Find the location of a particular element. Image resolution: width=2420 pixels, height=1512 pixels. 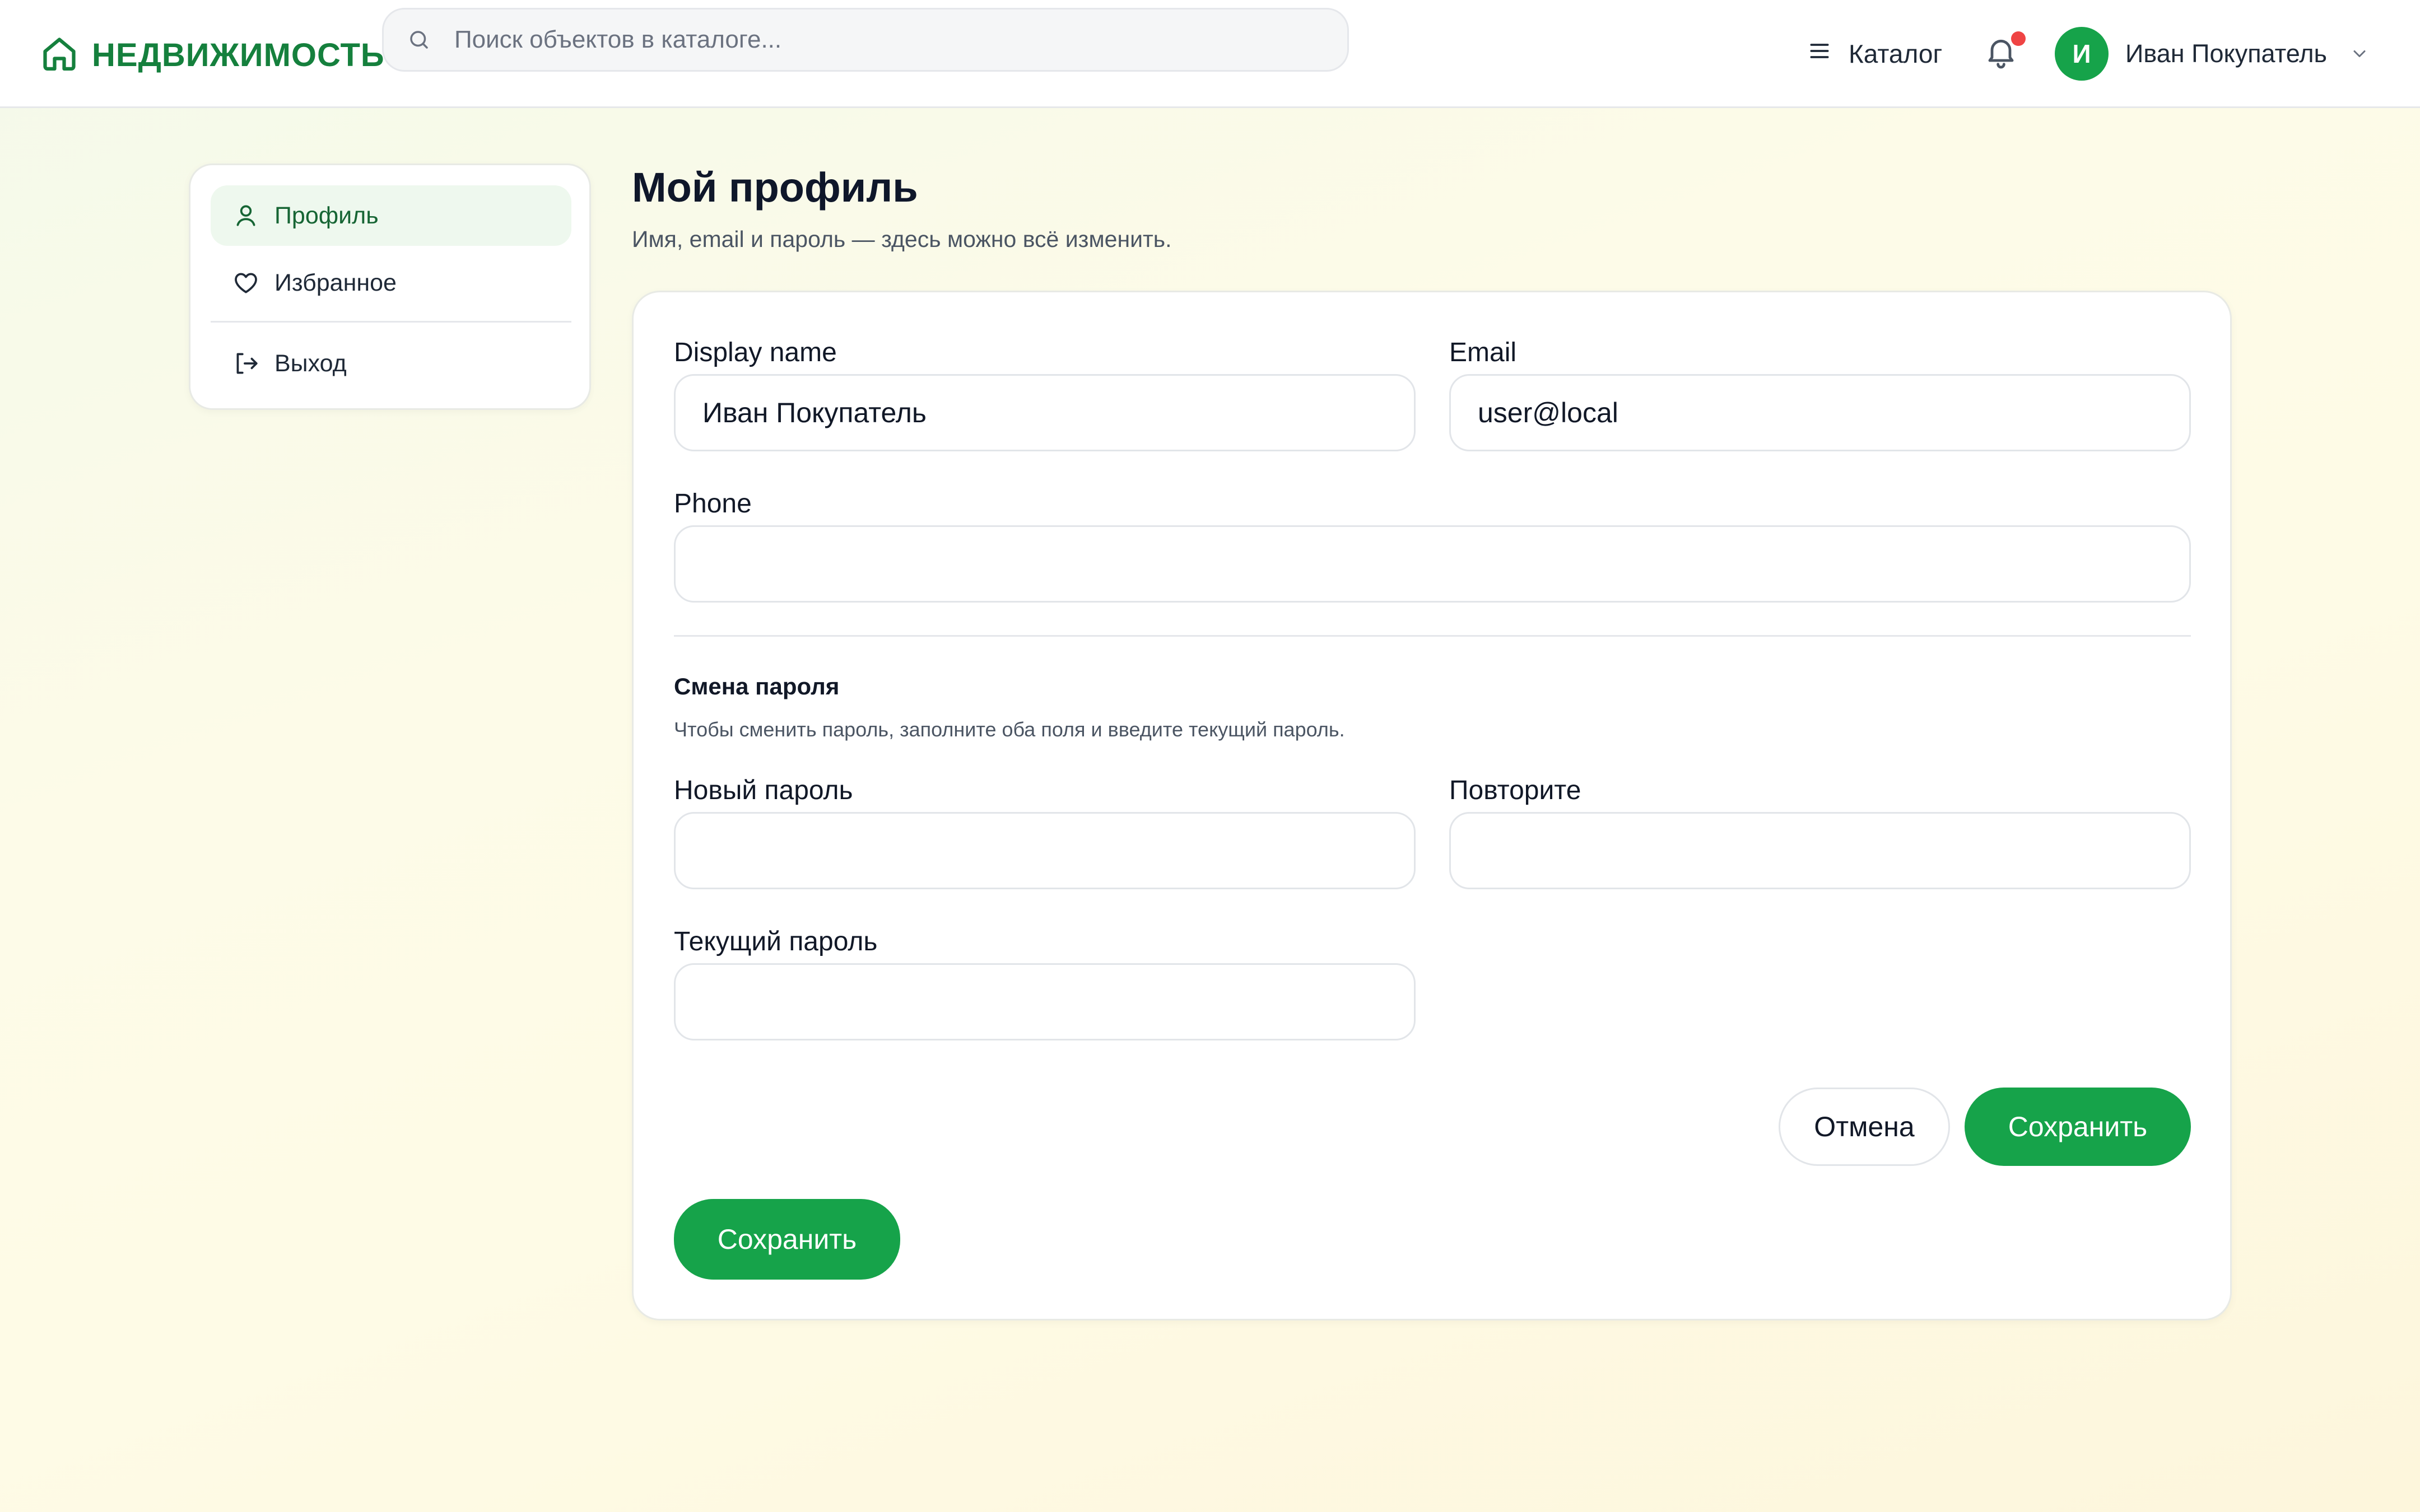

sidebar-item-logout: Выход is located at coordinates (391, 364).